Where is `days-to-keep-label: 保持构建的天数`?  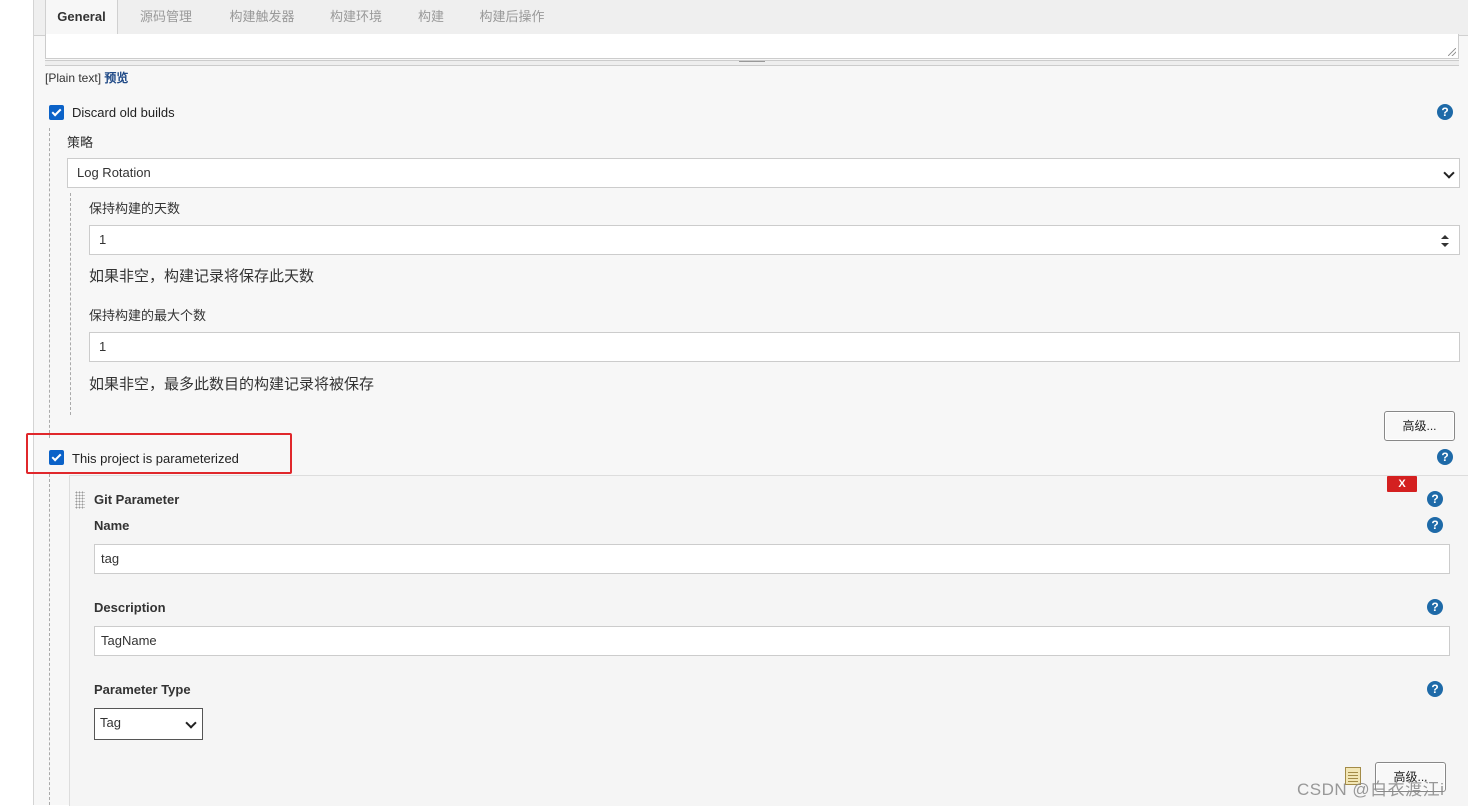 days-to-keep-label: 保持构建的天数 is located at coordinates (135, 208).